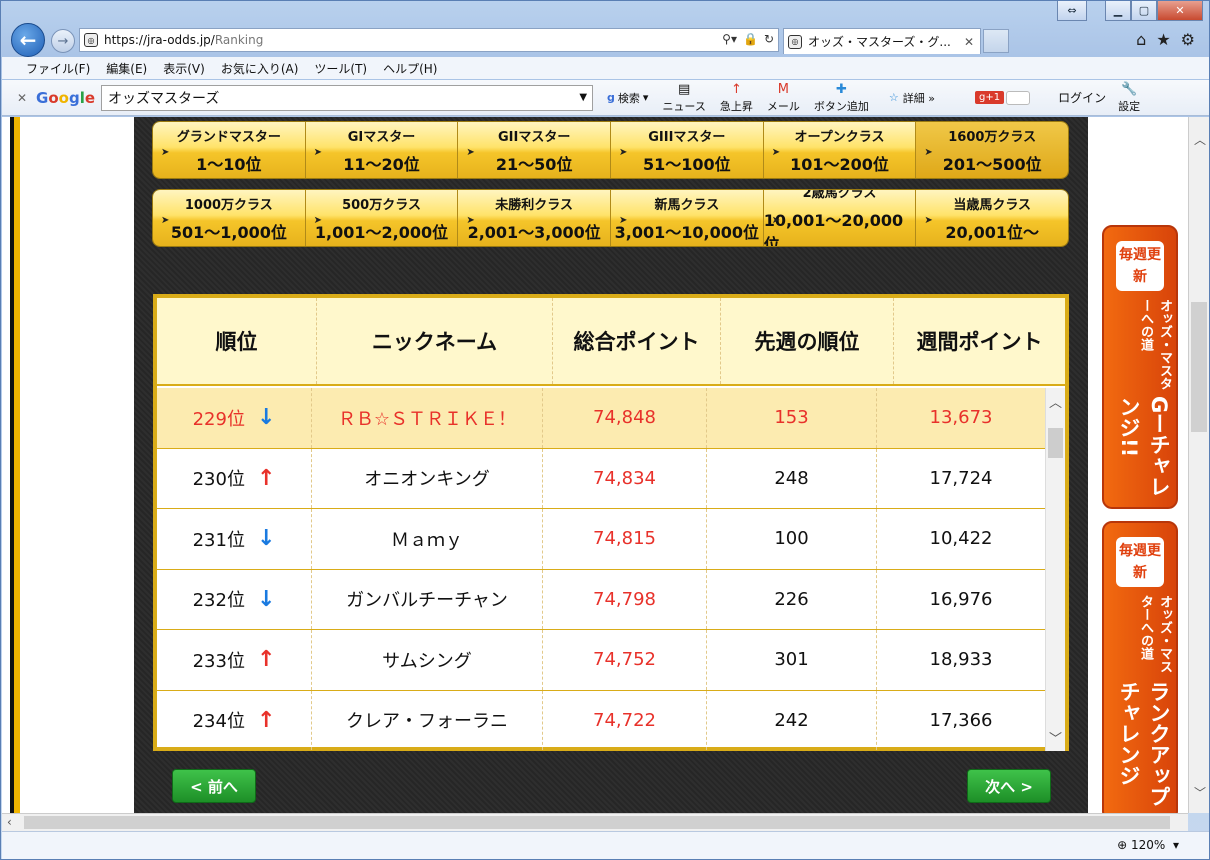 Image resolution: width=1210 pixels, height=860 pixels. Describe the element at coordinates (783, 98) in the screenshot. I see `mail-button: M メール` at that location.